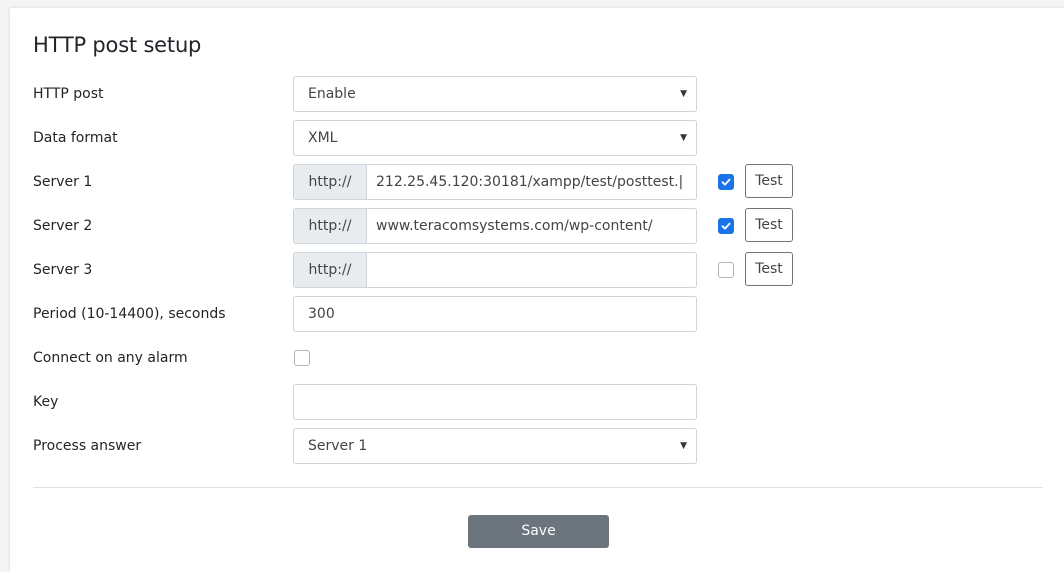  I want to click on connect-alarm-checkbox, so click(302, 358).